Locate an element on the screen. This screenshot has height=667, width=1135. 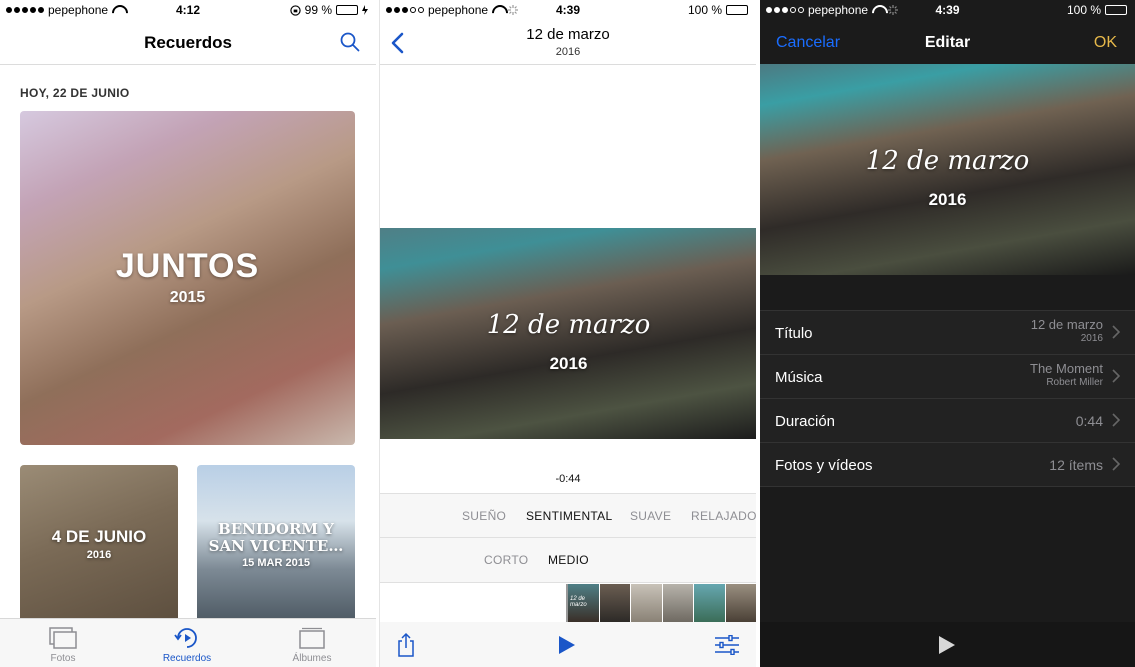
filmstrip: 12 de marzo is located at coordinates (661, 603).